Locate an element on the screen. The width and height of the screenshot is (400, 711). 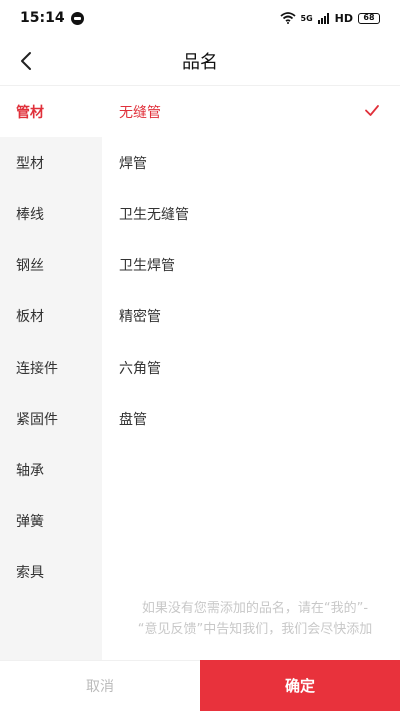
chevron-left-icon is located at coordinates (26, 61).